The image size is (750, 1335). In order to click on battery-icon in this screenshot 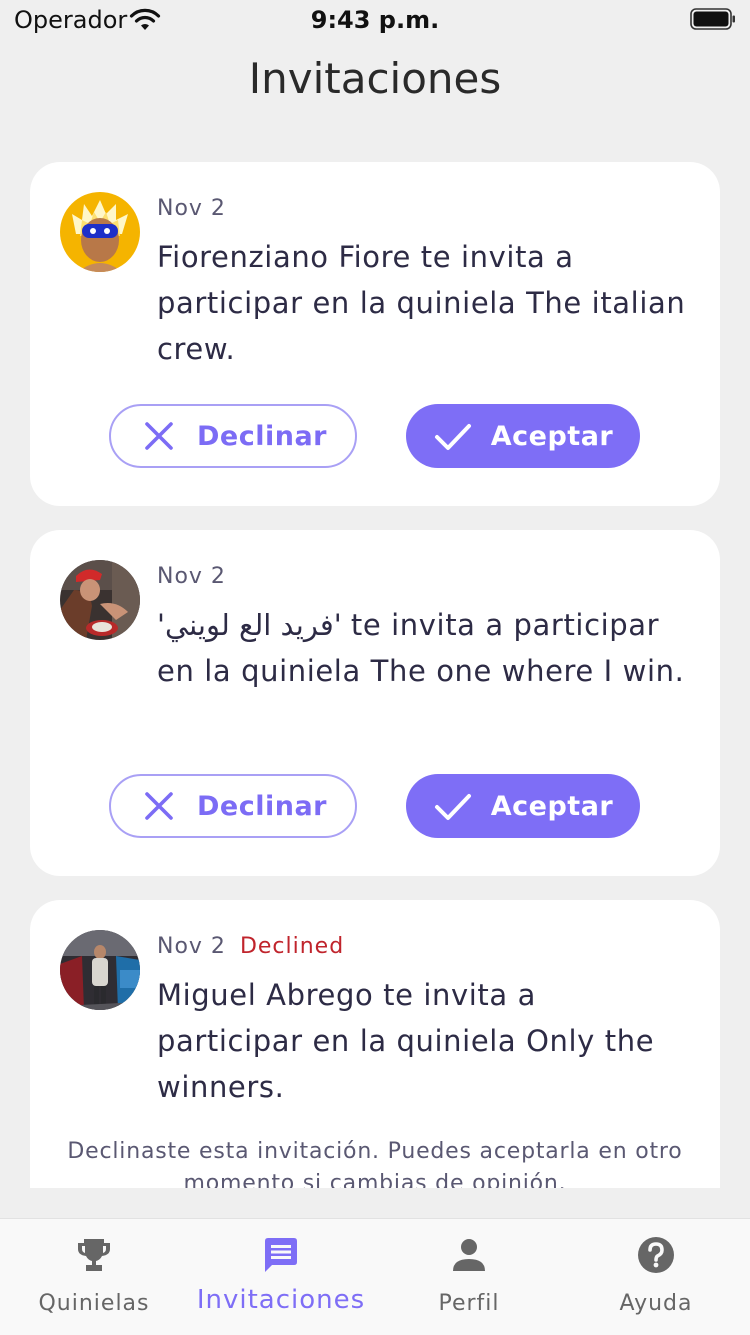, I will do `click(712, 19)`.